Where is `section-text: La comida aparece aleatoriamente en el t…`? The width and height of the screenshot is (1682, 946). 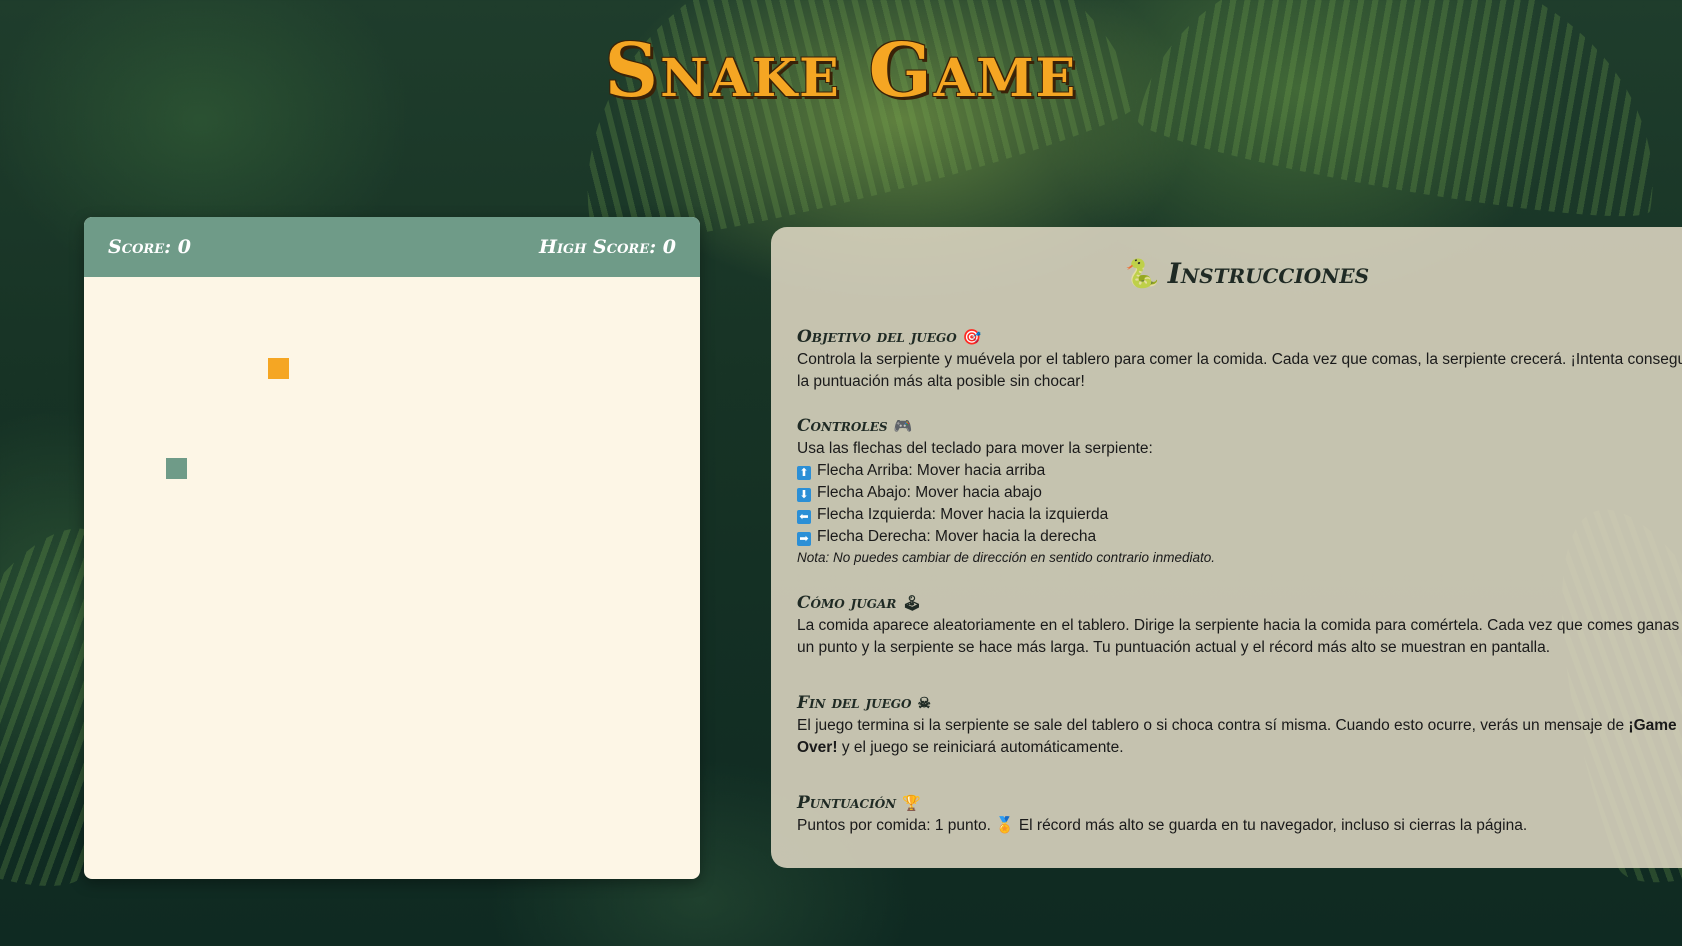 section-text: La comida aparece aleatoriamente en el t… is located at coordinates (1238, 636).